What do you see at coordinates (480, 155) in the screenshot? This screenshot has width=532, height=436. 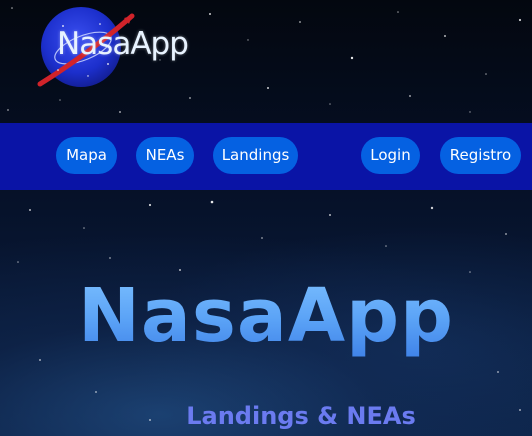 I see `nav-button-registro: Registro` at bounding box center [480, 155].